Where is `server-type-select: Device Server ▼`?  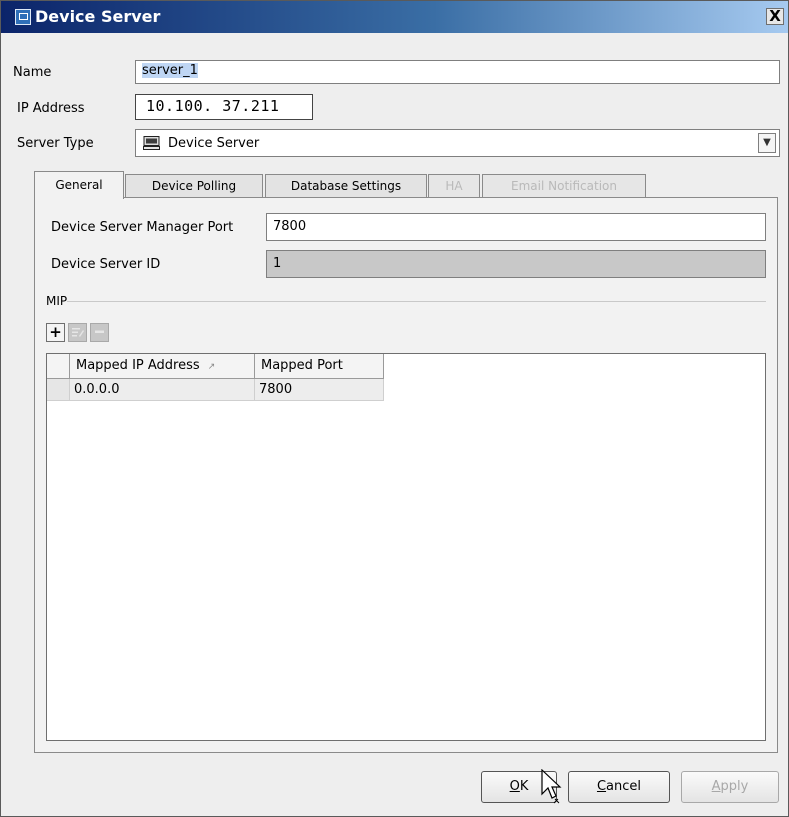
server-type-select: Device Server ▼ is located at coordinates (457, 143).